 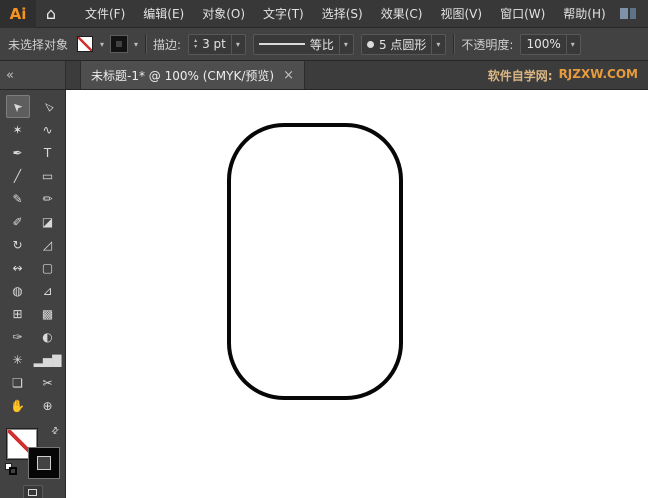 I want to click on line-segment-tool-icon: ╱, so click(x=17, y=175).